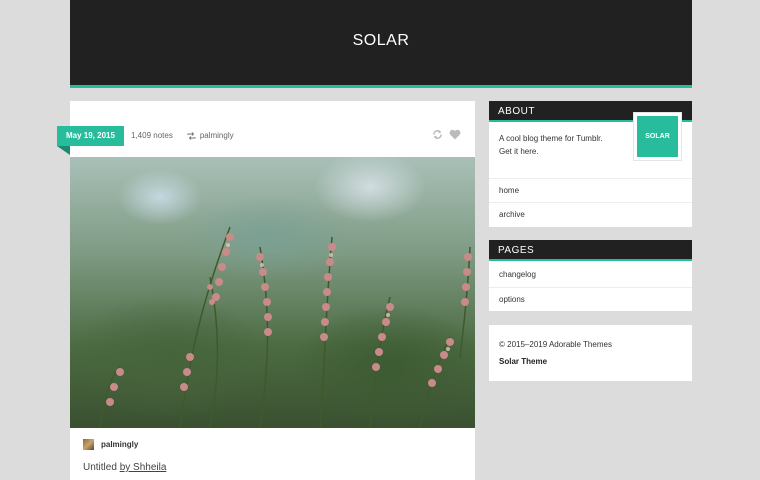  I want to click on footer-widget: © 2015–2019 Adorable Themes Solar Theme, so click(590, 353).